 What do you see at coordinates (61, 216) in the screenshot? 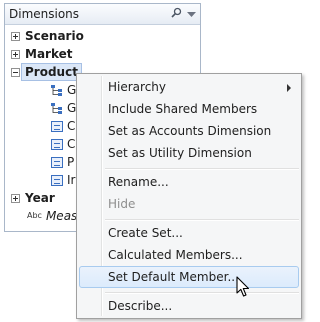
I see `tree-node-label: Meas` at bounding box center [61, 216].